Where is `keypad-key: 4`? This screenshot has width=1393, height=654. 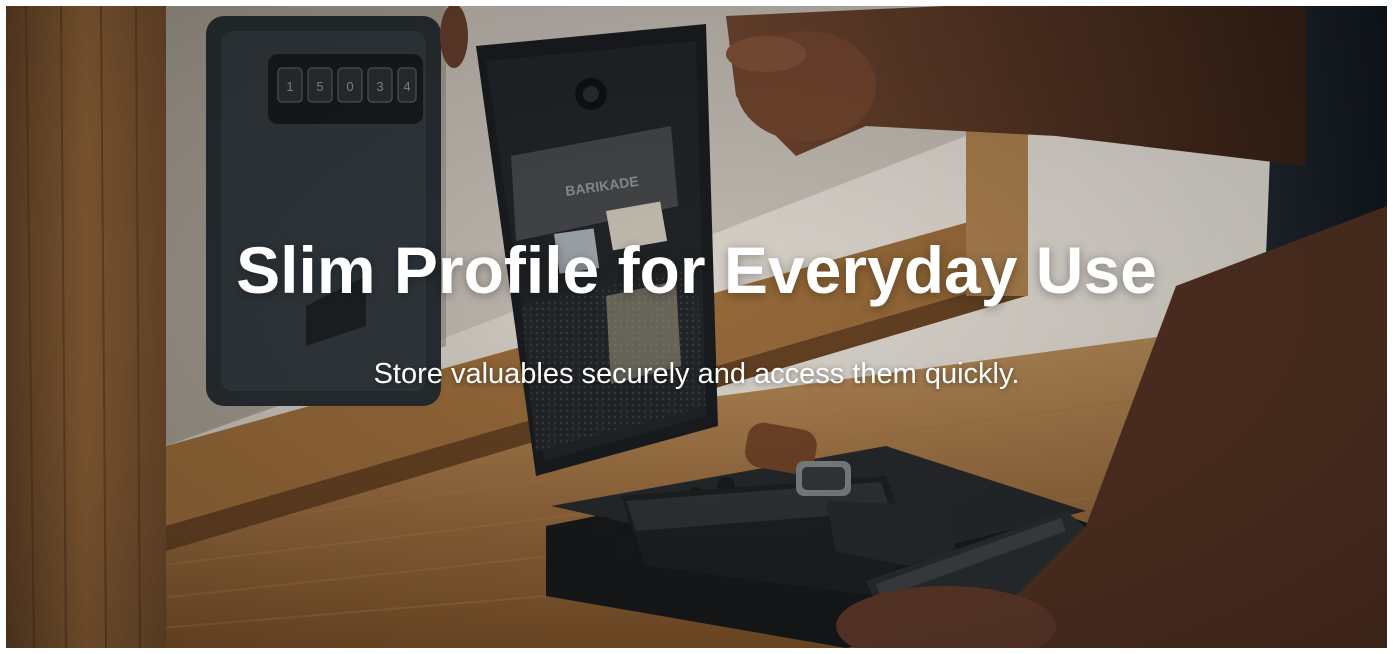 keypad-key: 4 is located at coordinates (406, 86).